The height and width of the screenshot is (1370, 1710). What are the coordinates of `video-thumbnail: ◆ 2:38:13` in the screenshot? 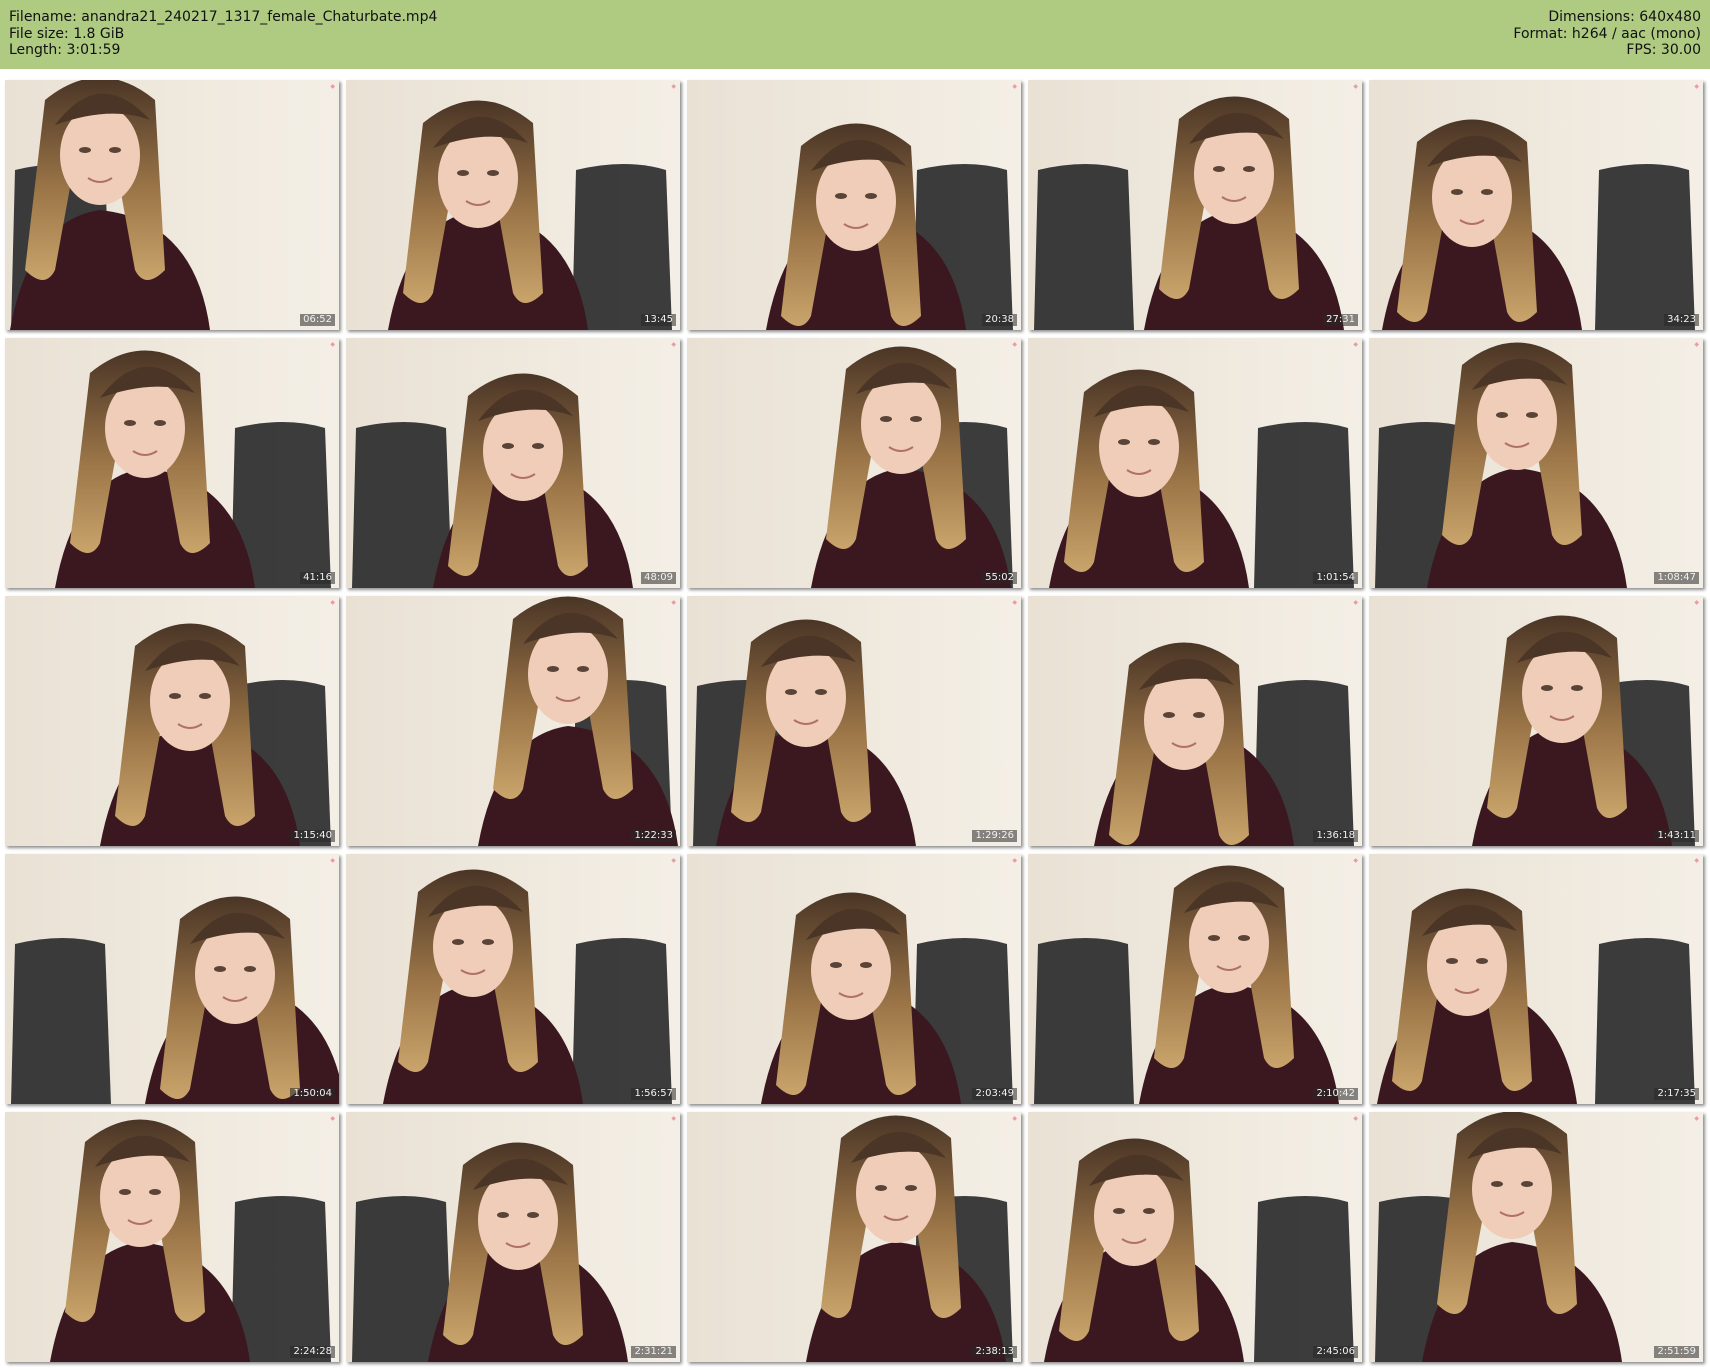 It's located at (854, 1237).